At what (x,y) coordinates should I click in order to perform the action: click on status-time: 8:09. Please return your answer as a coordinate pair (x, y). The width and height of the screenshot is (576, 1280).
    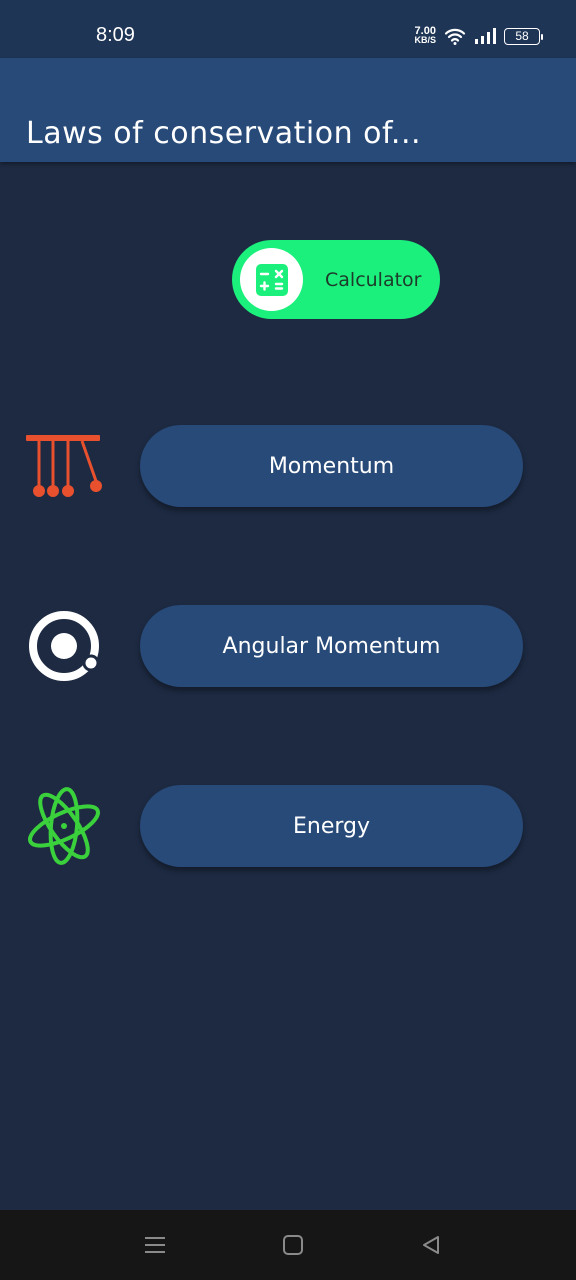
    Looking at the image, I should click on (115, 35).